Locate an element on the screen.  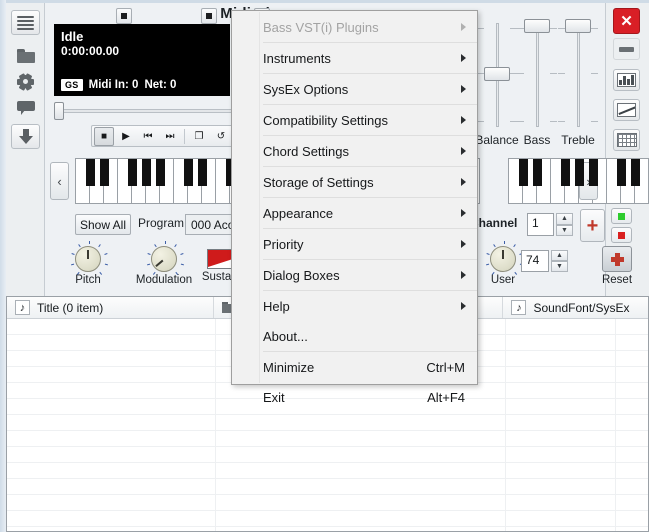
minimize-button is located at coordinates (626, 49).